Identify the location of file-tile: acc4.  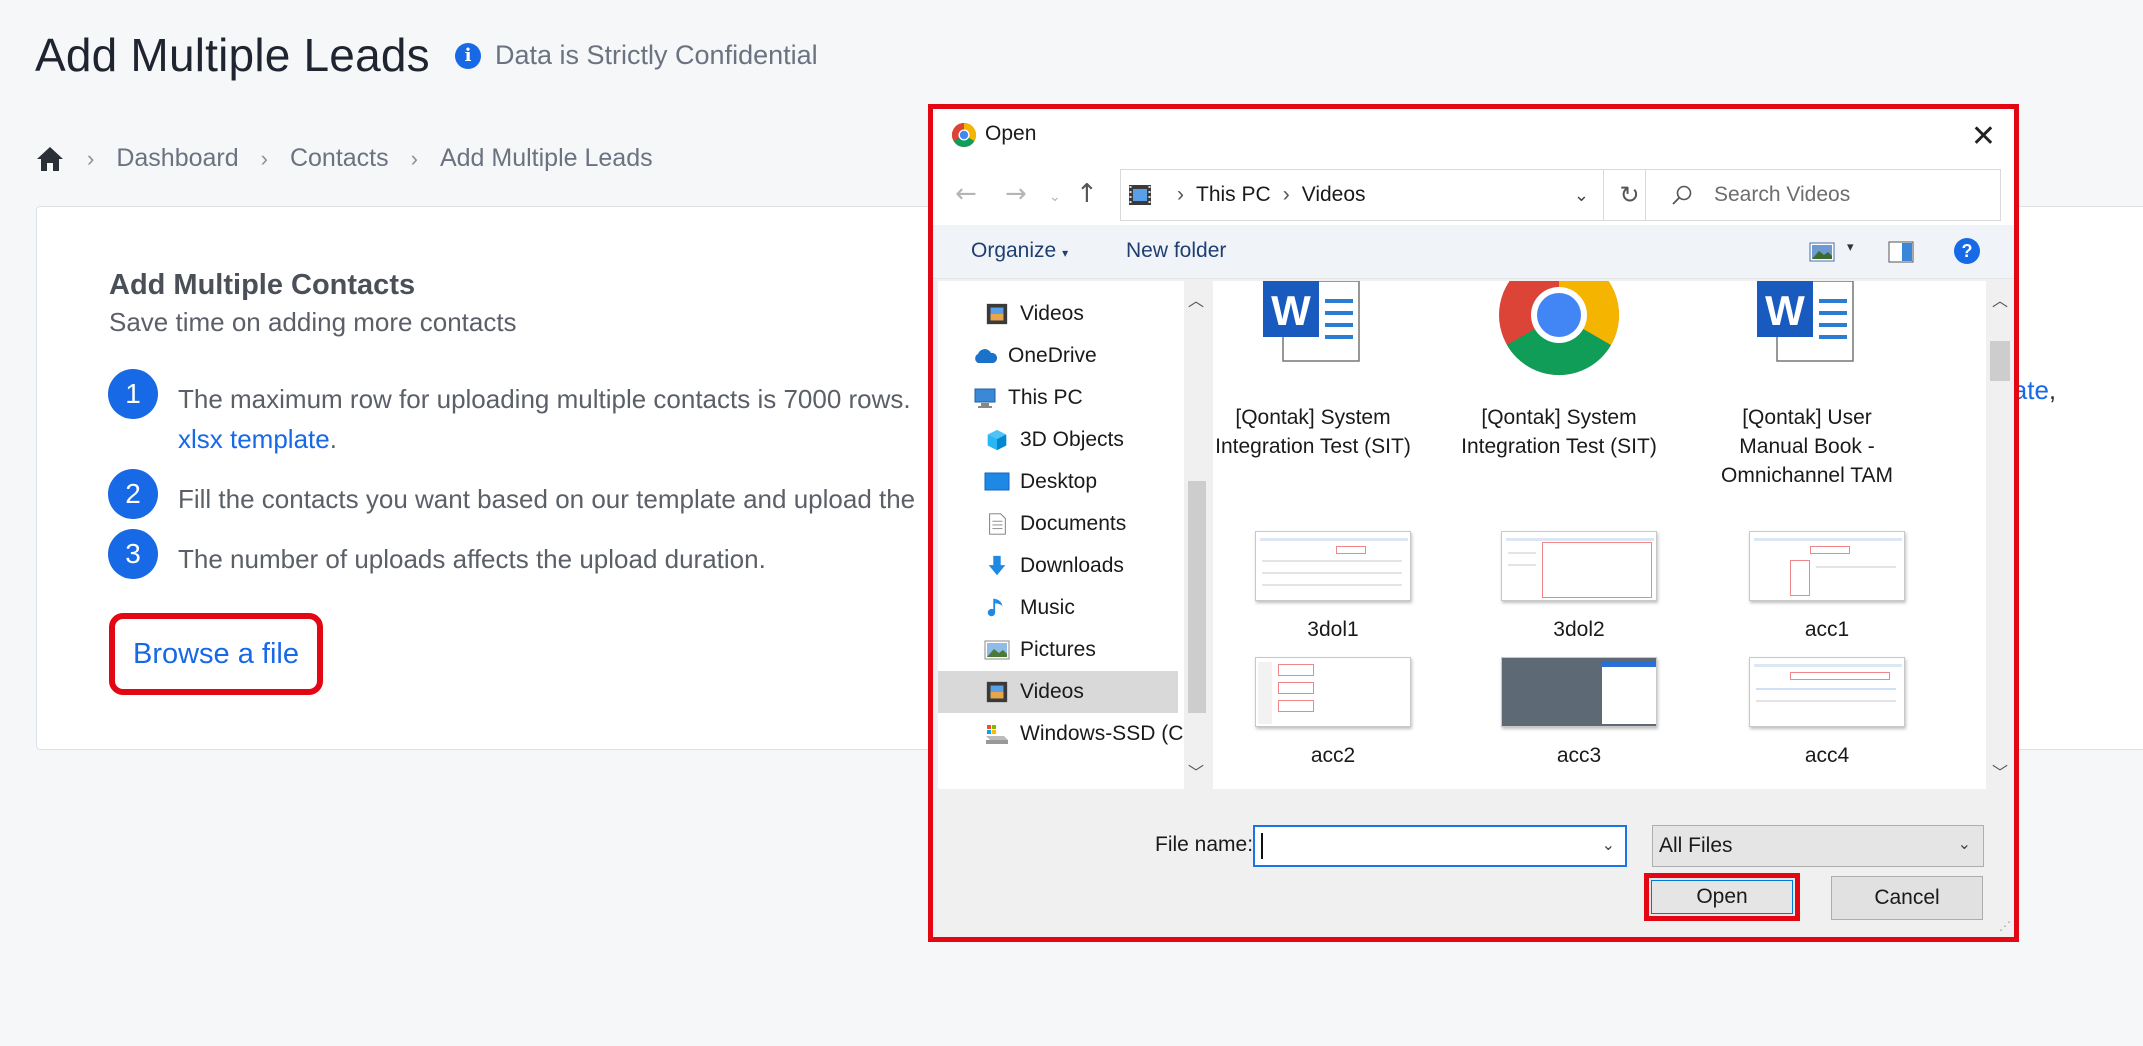
(1807, 712).